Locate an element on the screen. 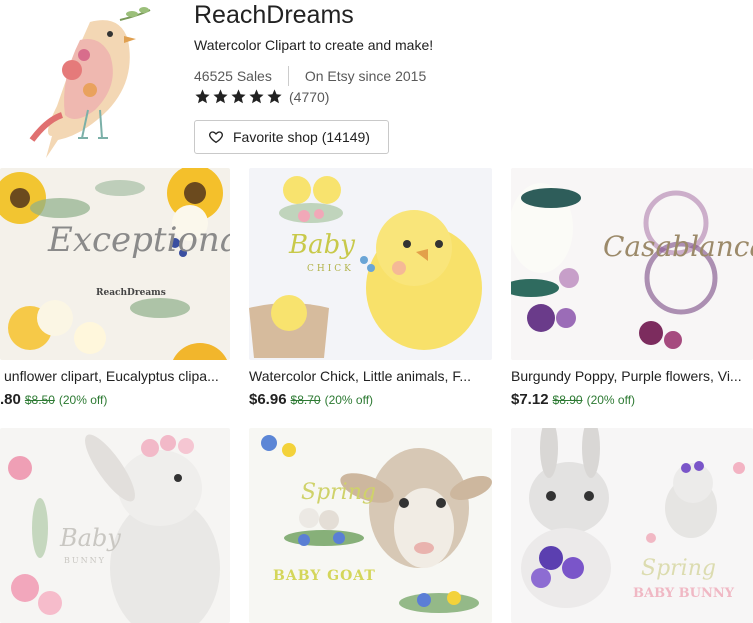  listing-image: Baby BUNNY is located at coordinates (115, 525).